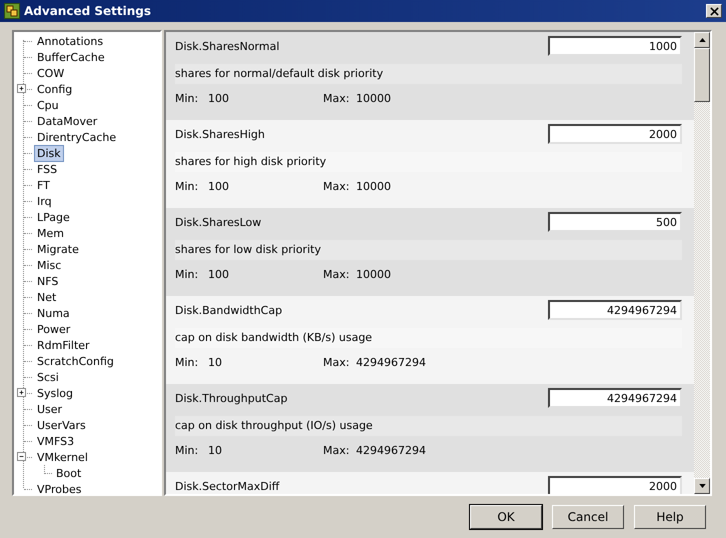 This screenshot has width=726, height=538. What do you see at coordinates (12, 11) in the screenshot?
I see `app-icon` at bounding box center [12, 11].